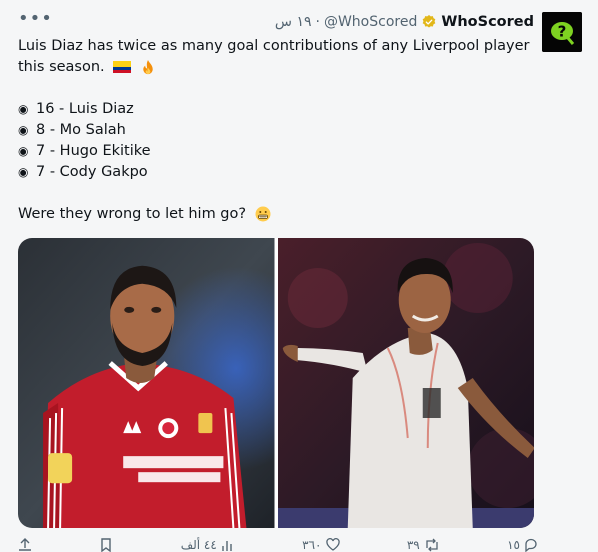 This screenshot has height=552, width=598. What do you see at coordinates (278, 172) in the screenshot?
I see `stat-line: ◉ 7 - Cody Gakpo` at bounding box center [278, 172].